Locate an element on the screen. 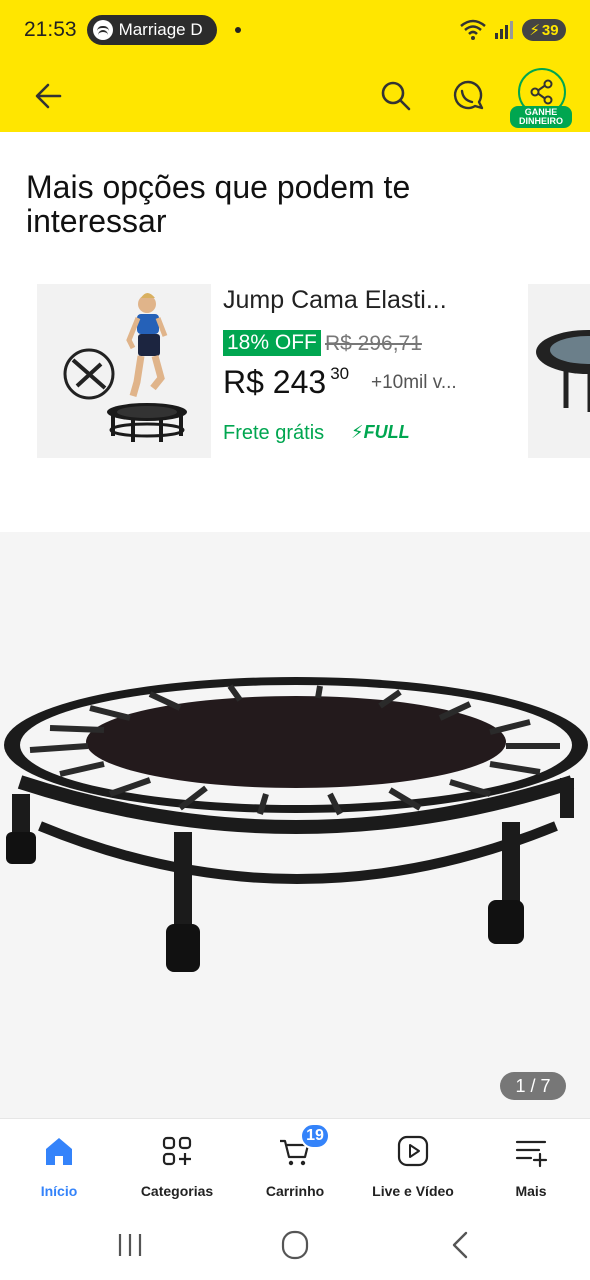 This screenshot has width=590, height=1280. section-title: Mais opções que podem te interessar is located at coordinates (218, 204).